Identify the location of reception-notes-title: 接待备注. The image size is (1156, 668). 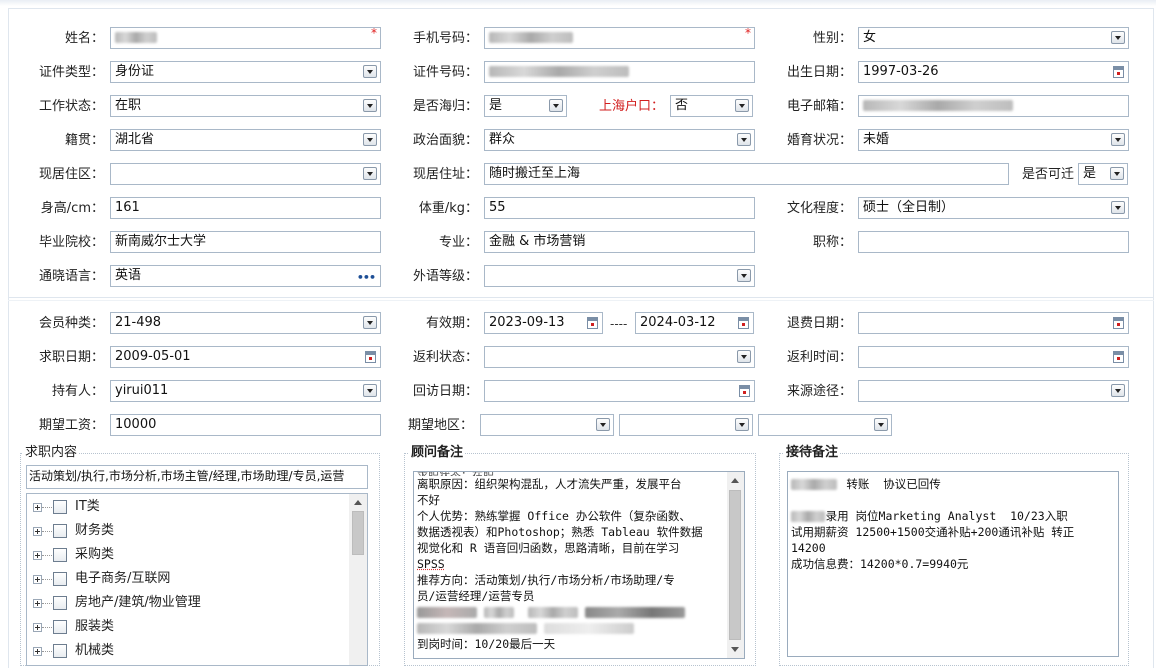
(812, 453).